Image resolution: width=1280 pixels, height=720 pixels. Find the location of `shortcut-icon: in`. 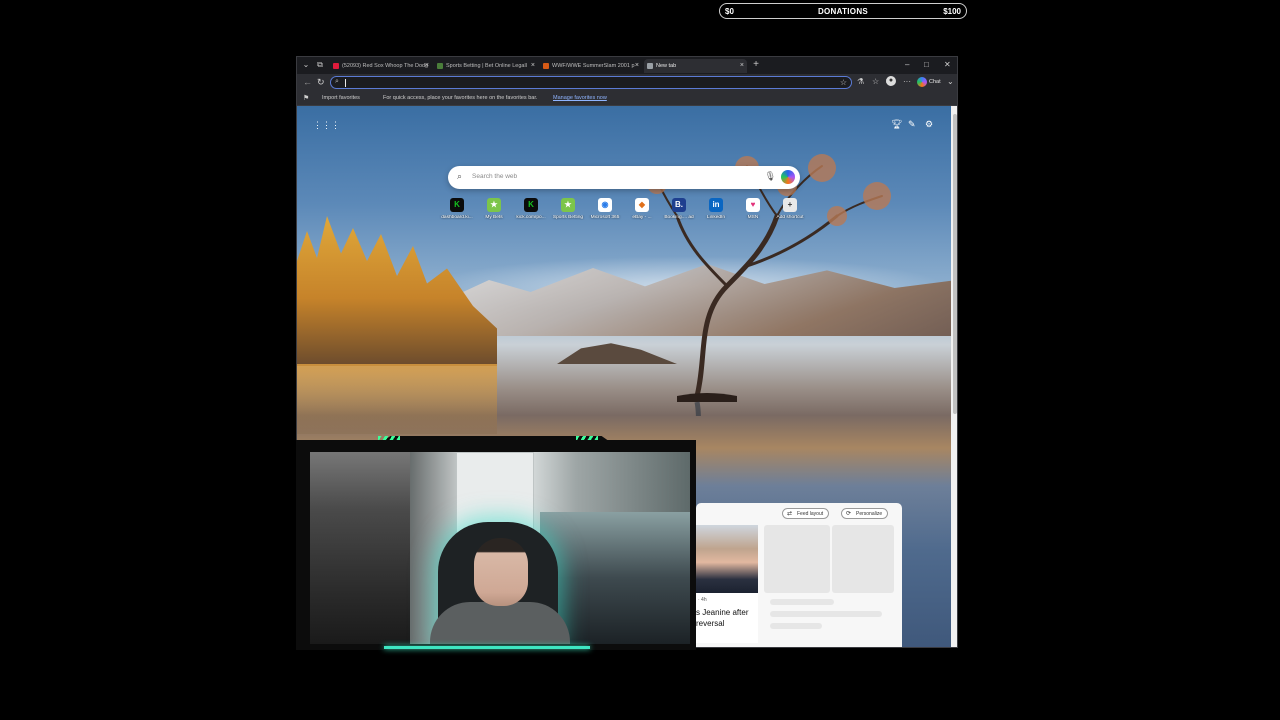

shortcut-icon: in is located at coordinates (716, 205).